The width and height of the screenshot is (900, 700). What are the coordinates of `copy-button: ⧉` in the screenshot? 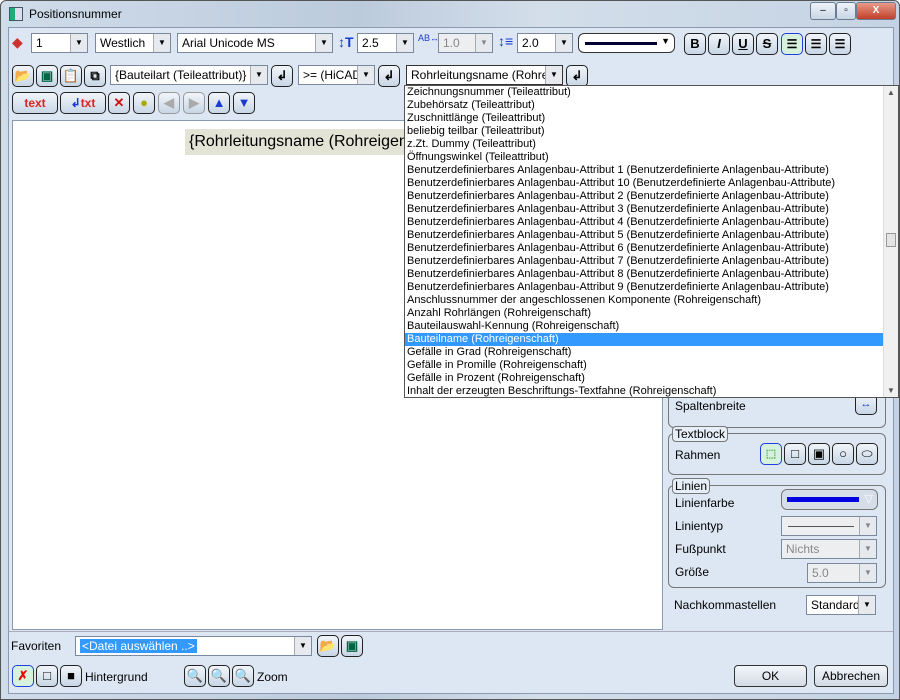 It's located at (95, 76).